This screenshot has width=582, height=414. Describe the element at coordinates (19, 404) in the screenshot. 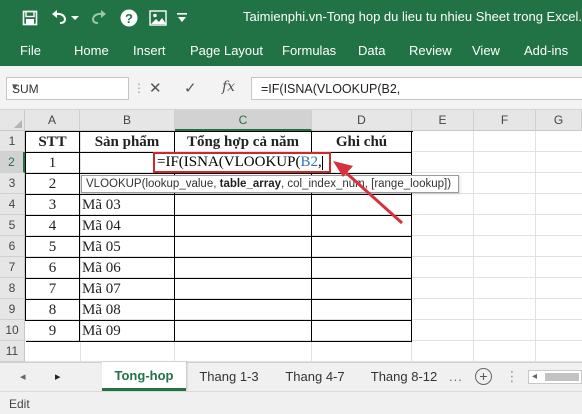

I see `status-mode: Edit` at that location.